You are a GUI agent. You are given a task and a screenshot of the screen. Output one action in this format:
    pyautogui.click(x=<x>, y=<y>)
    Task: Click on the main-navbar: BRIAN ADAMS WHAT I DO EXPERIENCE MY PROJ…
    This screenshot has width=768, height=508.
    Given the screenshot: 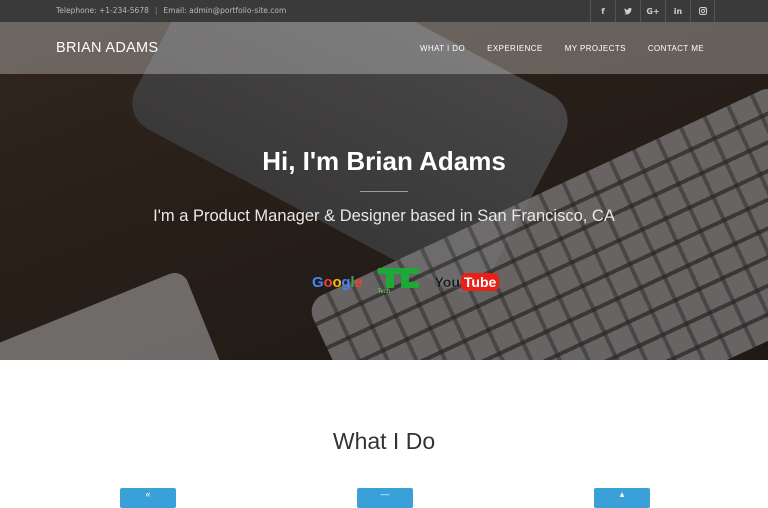 What is the action you would take?
    pyautogui.click(x=384, y=48)
    